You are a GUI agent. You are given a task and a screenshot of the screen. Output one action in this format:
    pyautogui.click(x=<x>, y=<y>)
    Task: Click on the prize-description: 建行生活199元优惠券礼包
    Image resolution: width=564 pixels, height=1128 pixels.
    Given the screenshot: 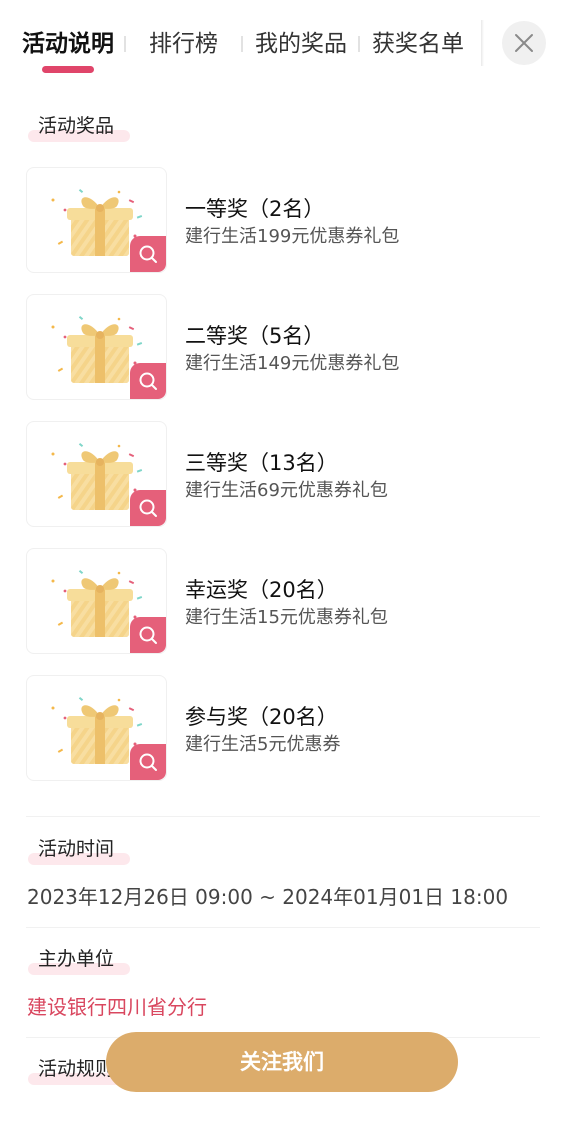 What is the action you would take?
    pyautogui.click(x=292, y=236)
    